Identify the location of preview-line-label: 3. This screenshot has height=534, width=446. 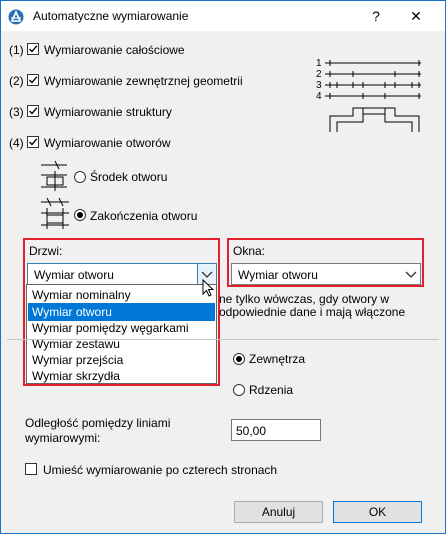
(319, 85).